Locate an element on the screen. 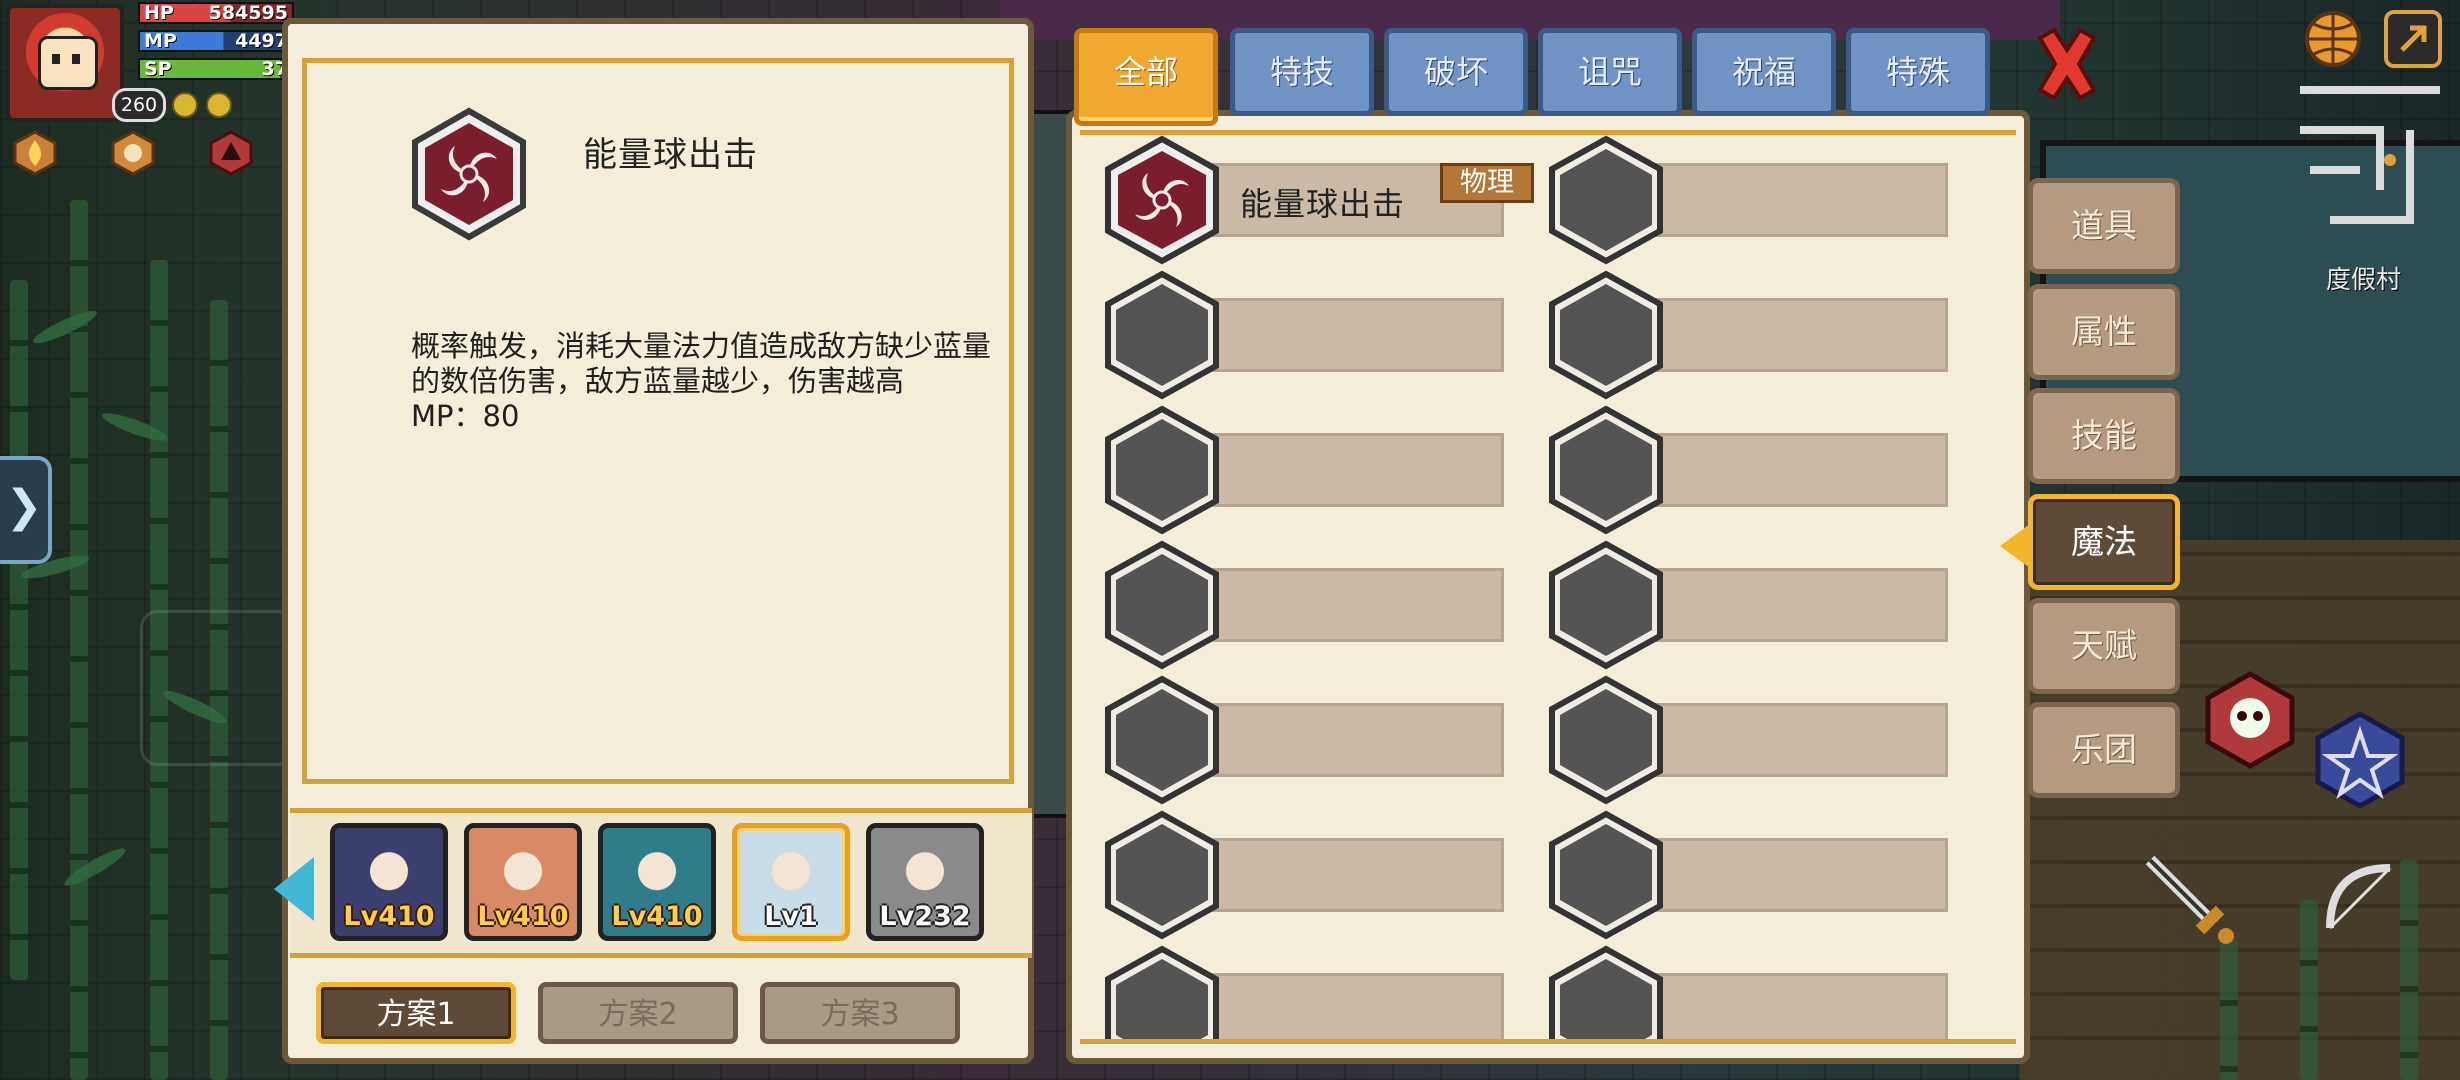  side-tab-items: 道具 is located at coordinates (2104, 226).